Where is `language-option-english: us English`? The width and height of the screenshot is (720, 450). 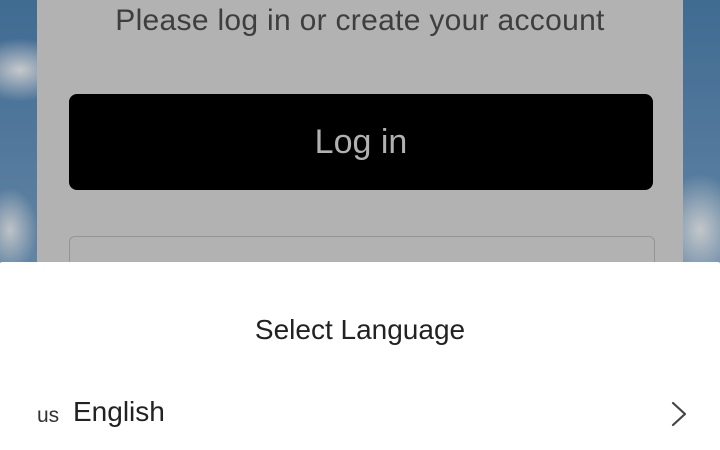
language-option-english: us English is located at coordinates (360, 414).